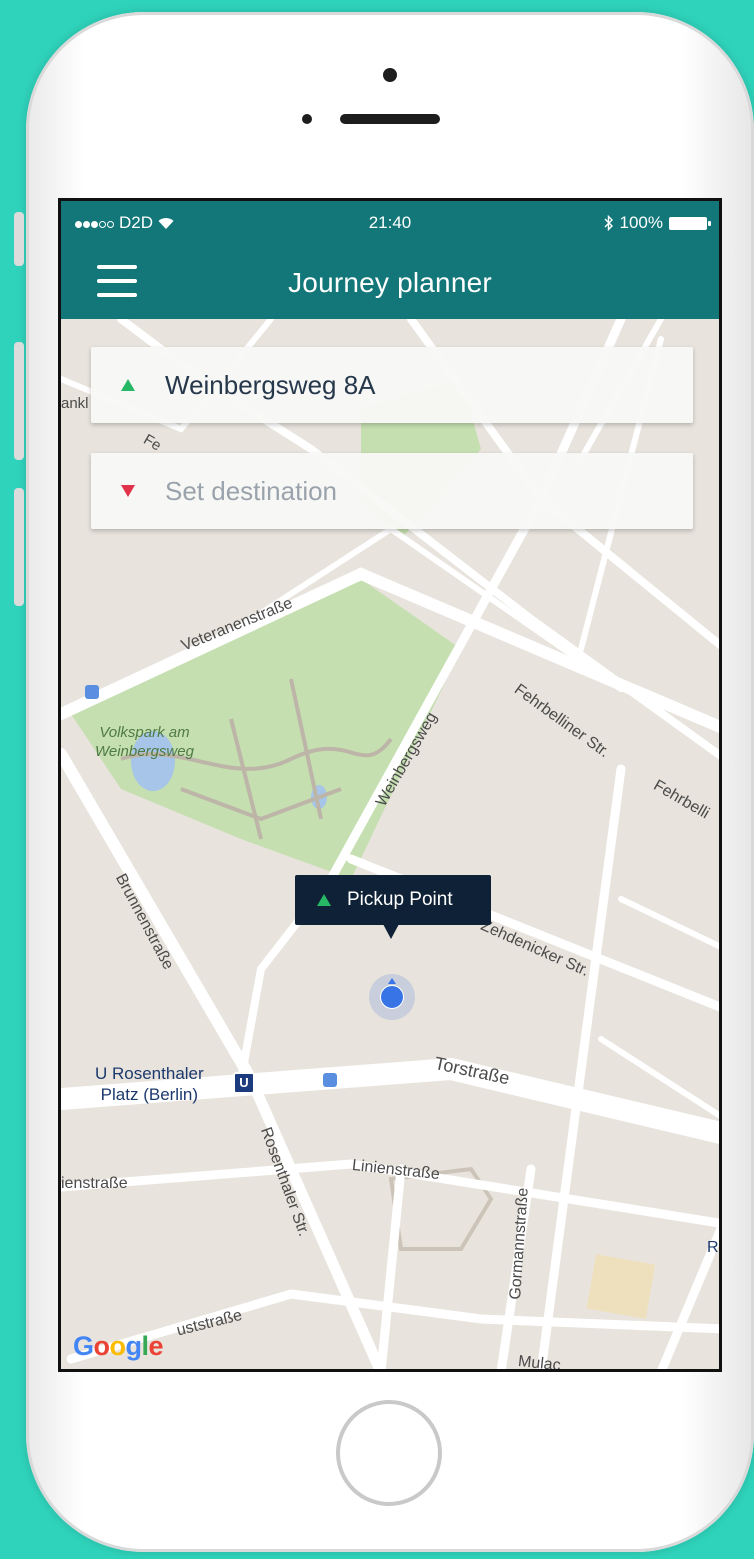  I want to click on destination-field: Set destination, so click(392, 491).